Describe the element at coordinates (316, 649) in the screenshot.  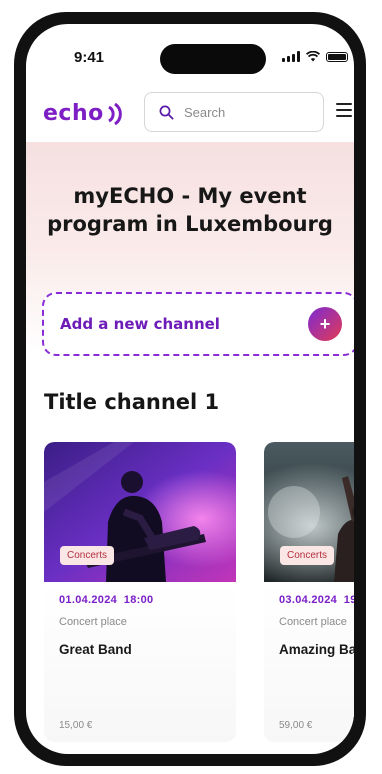
I see `event-name: Amazing Band` at that location.